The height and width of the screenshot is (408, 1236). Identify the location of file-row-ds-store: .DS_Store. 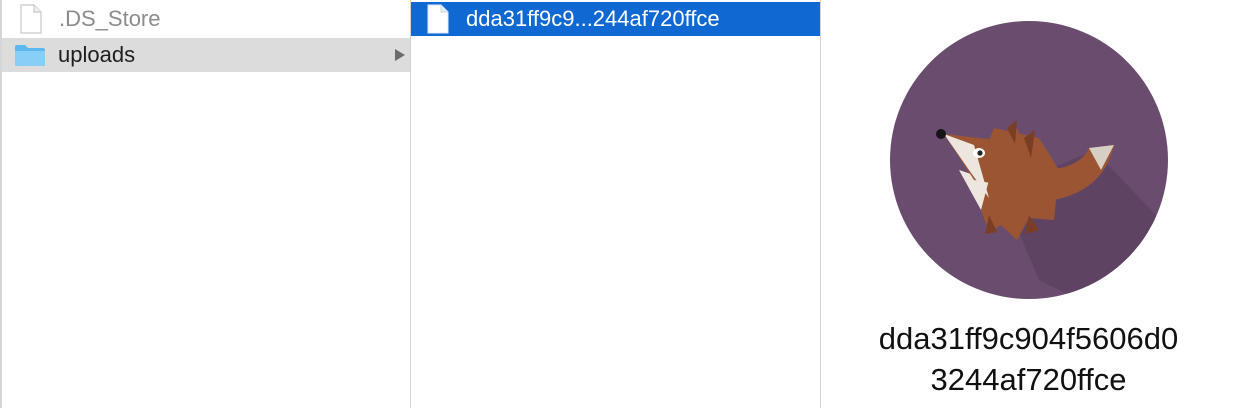
(206, 19).